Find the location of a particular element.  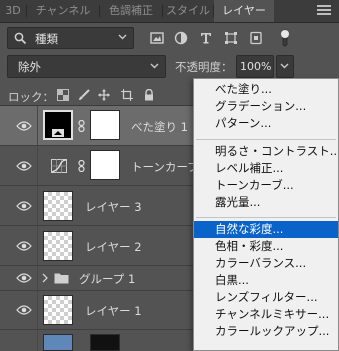

lock-transparency-icon is located at coordinates (63, 95).